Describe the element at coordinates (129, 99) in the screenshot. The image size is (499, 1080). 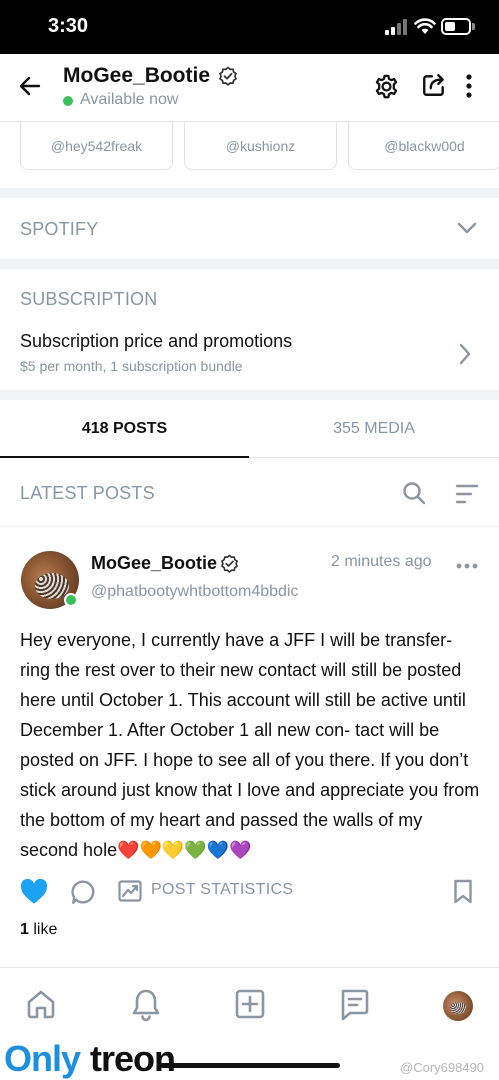
I see `availability-status: Available now` at that location.